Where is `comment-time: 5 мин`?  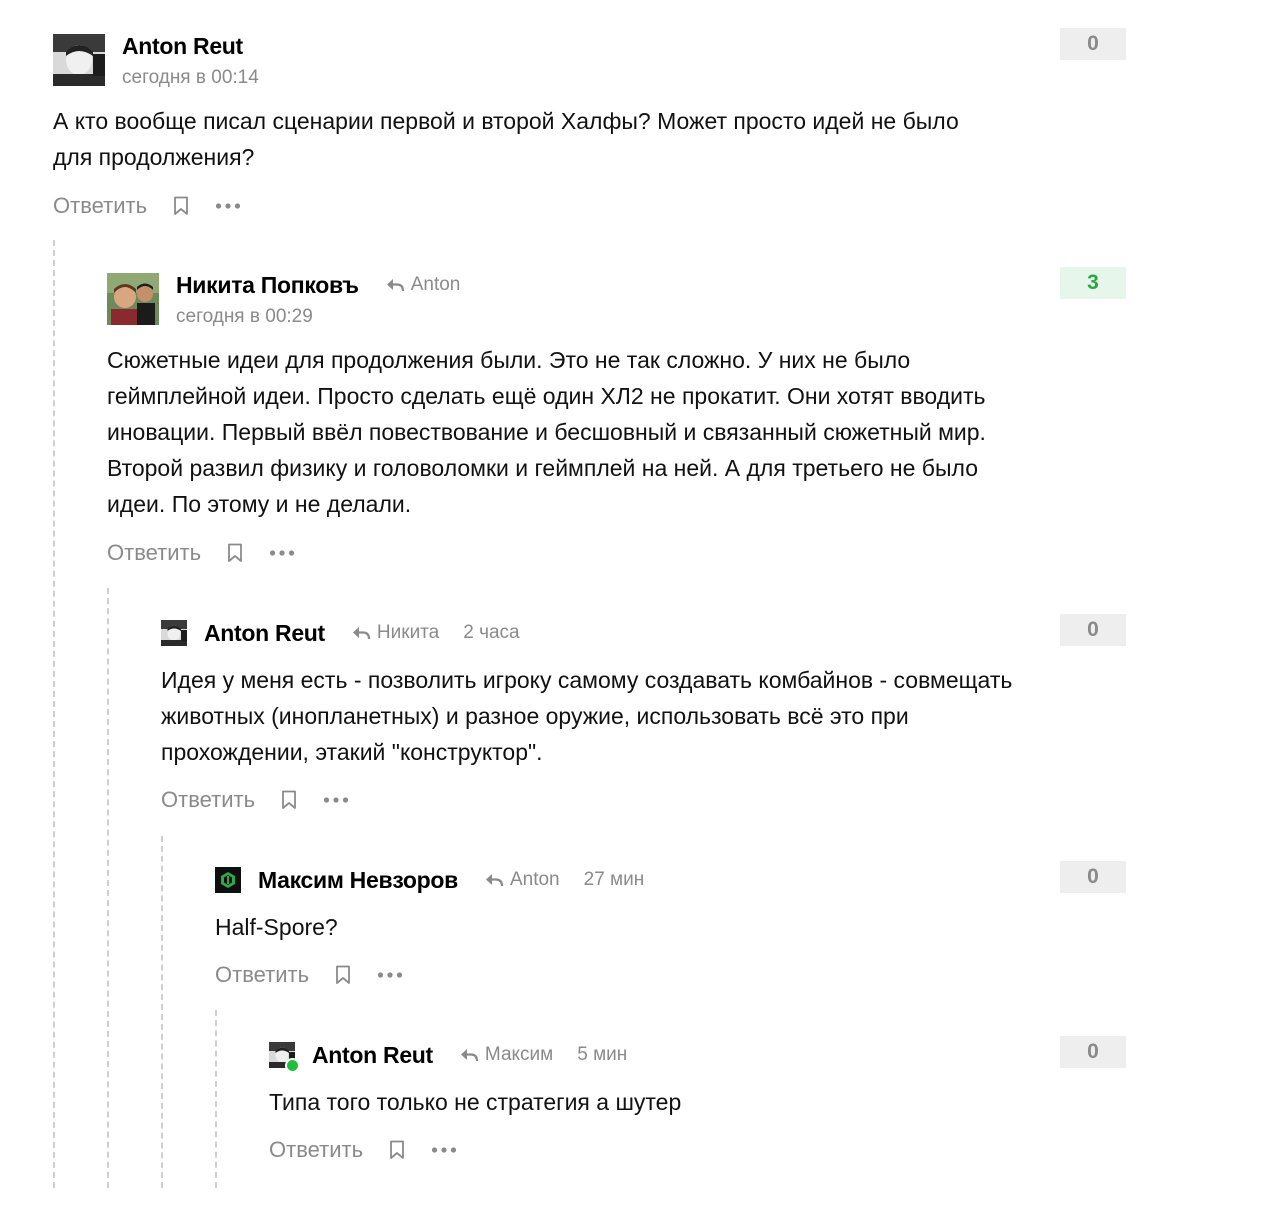
comment-time: 5 мин is located at coordinates (602, 1055).